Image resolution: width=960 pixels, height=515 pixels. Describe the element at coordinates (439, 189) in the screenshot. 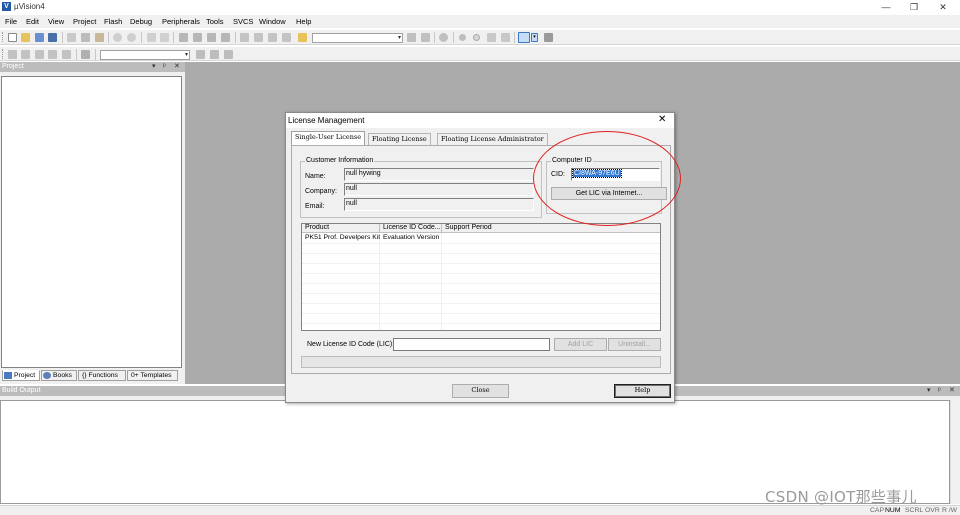

I see `company-field: null` at that location.